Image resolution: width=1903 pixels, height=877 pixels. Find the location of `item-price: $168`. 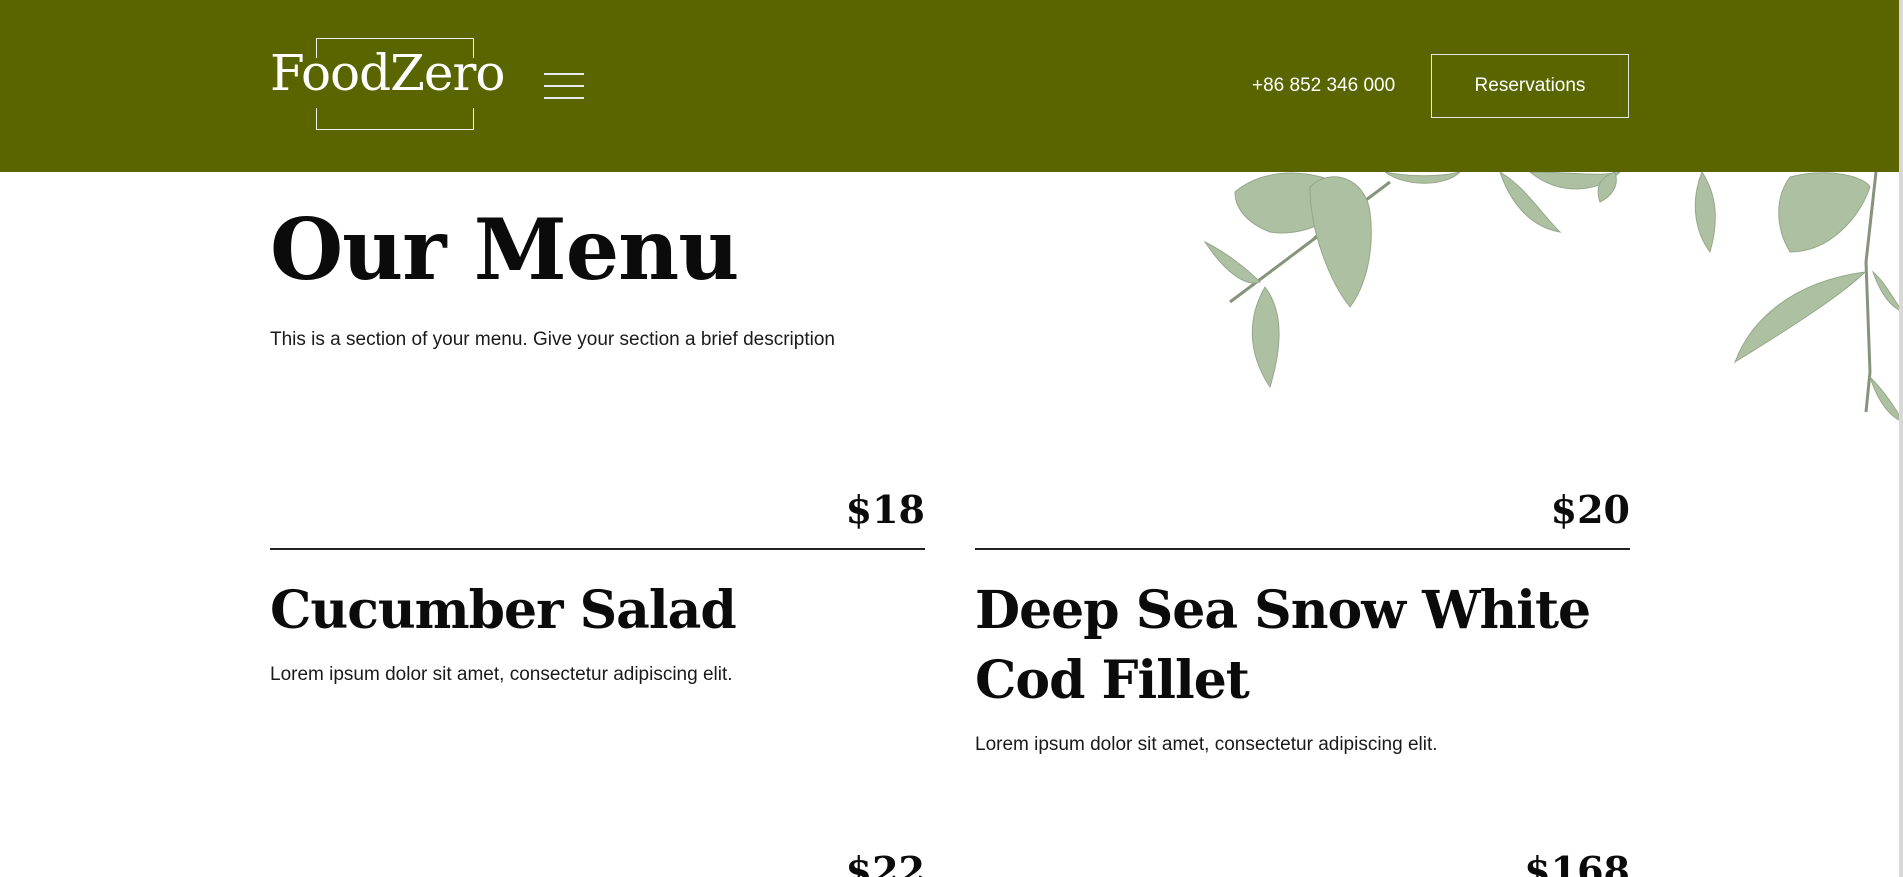

item-price: $168 is located at coordinates (1577, 862).